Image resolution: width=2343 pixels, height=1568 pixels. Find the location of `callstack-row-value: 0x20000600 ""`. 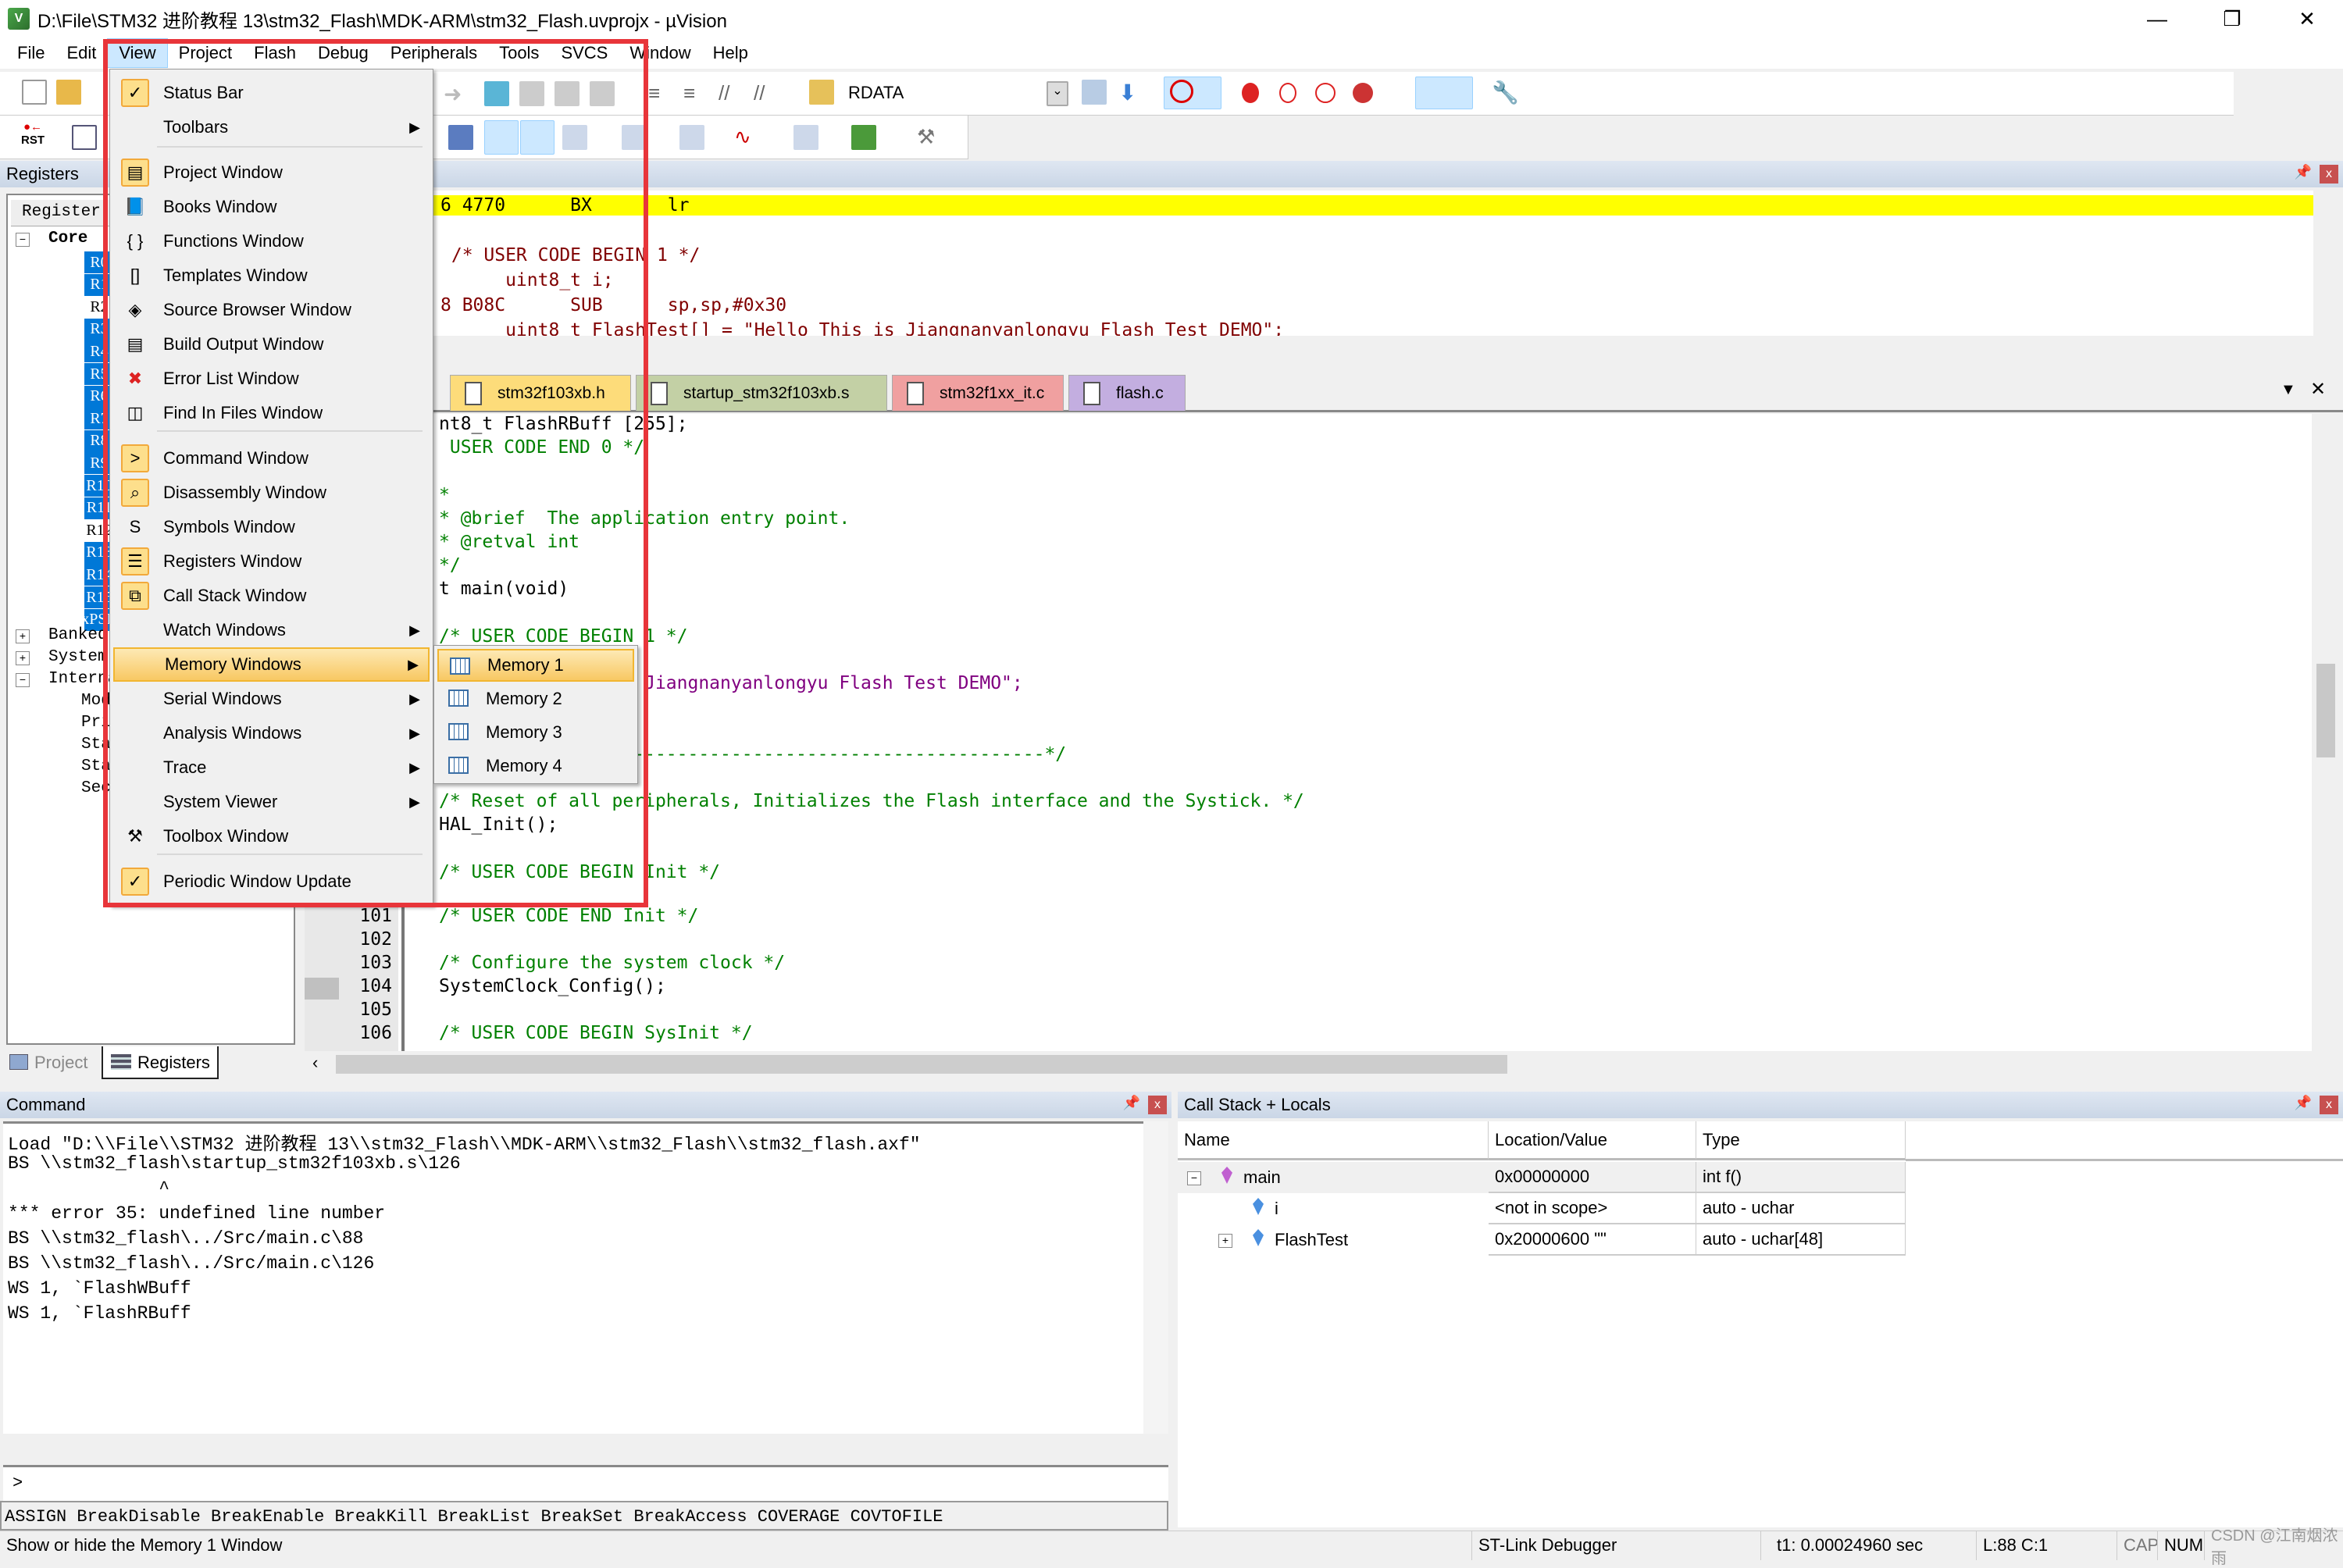

callstack-row-value: 0x20000600 "" is located at coordinates (1592, 1240).